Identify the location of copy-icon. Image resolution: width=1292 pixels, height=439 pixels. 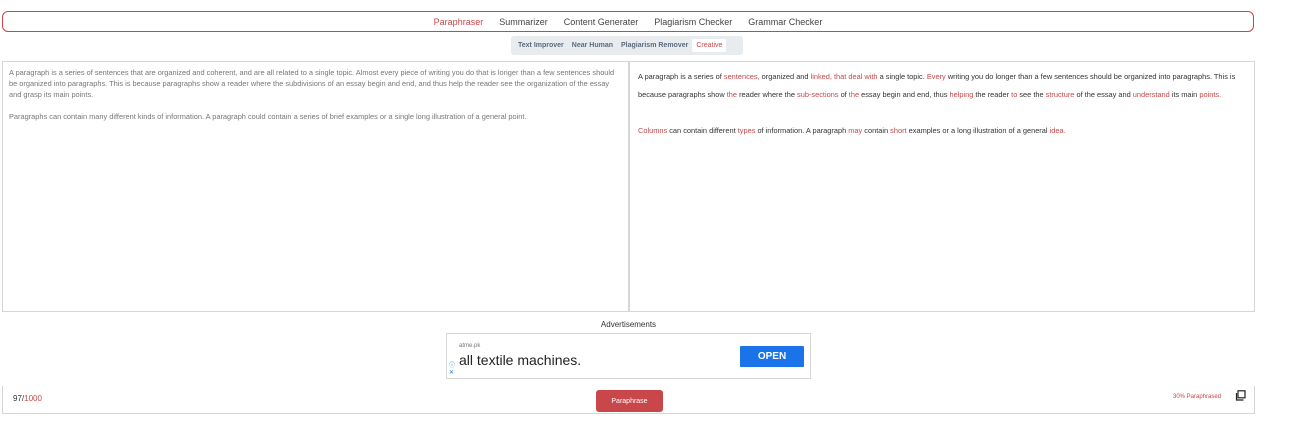
(1240, 395).